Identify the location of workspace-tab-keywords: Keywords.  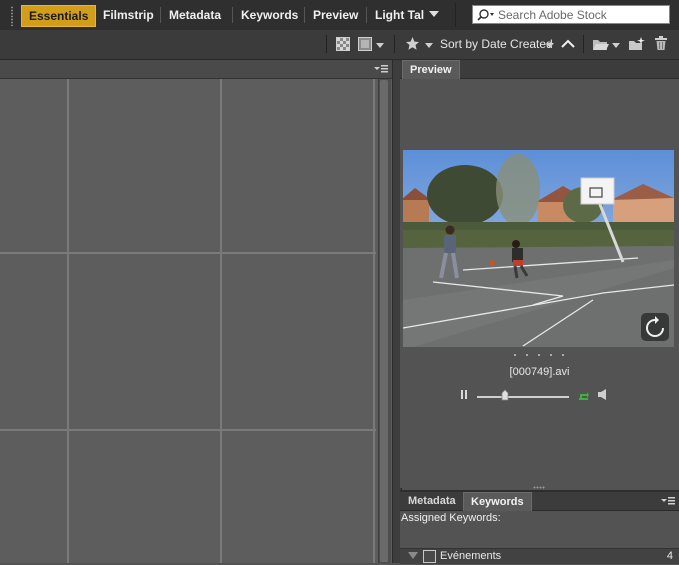
(269, 15).